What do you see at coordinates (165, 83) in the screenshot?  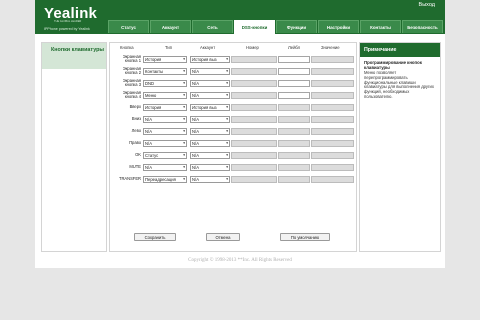 I see `type-select: DND ▾` at bounding box center [165, 83].